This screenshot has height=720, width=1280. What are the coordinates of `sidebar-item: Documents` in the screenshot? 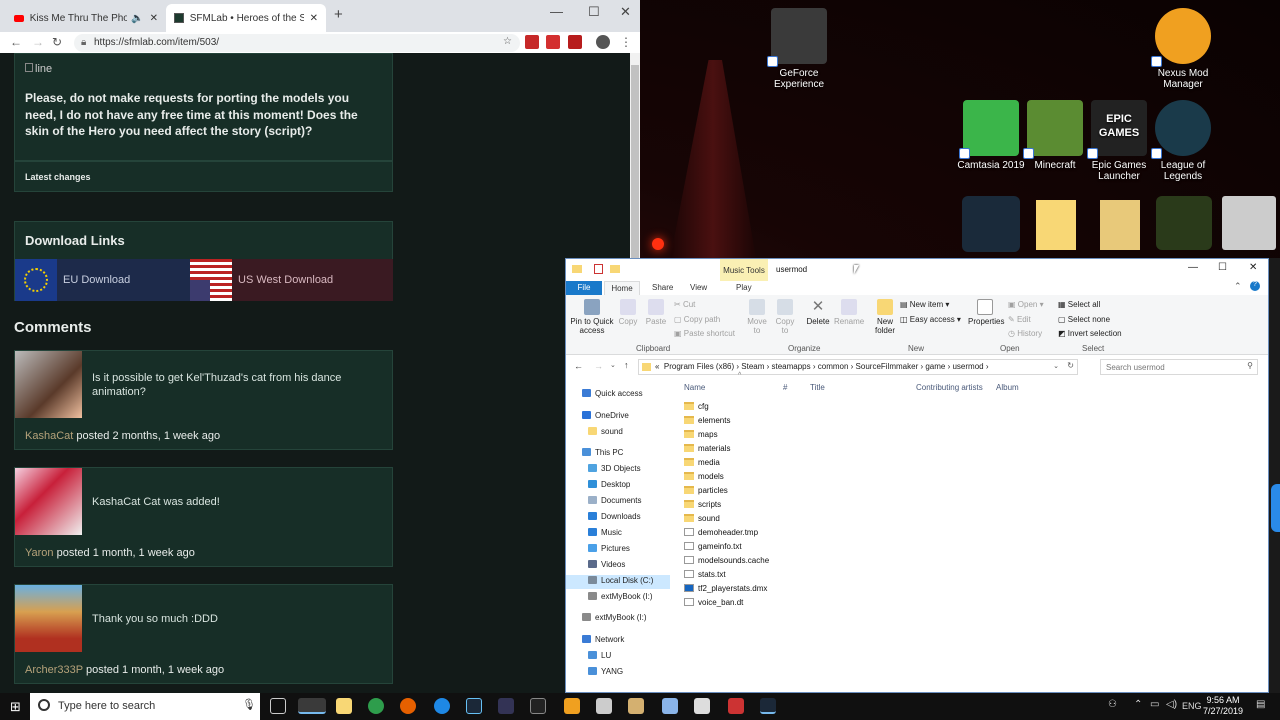 It's located at (614, 500).